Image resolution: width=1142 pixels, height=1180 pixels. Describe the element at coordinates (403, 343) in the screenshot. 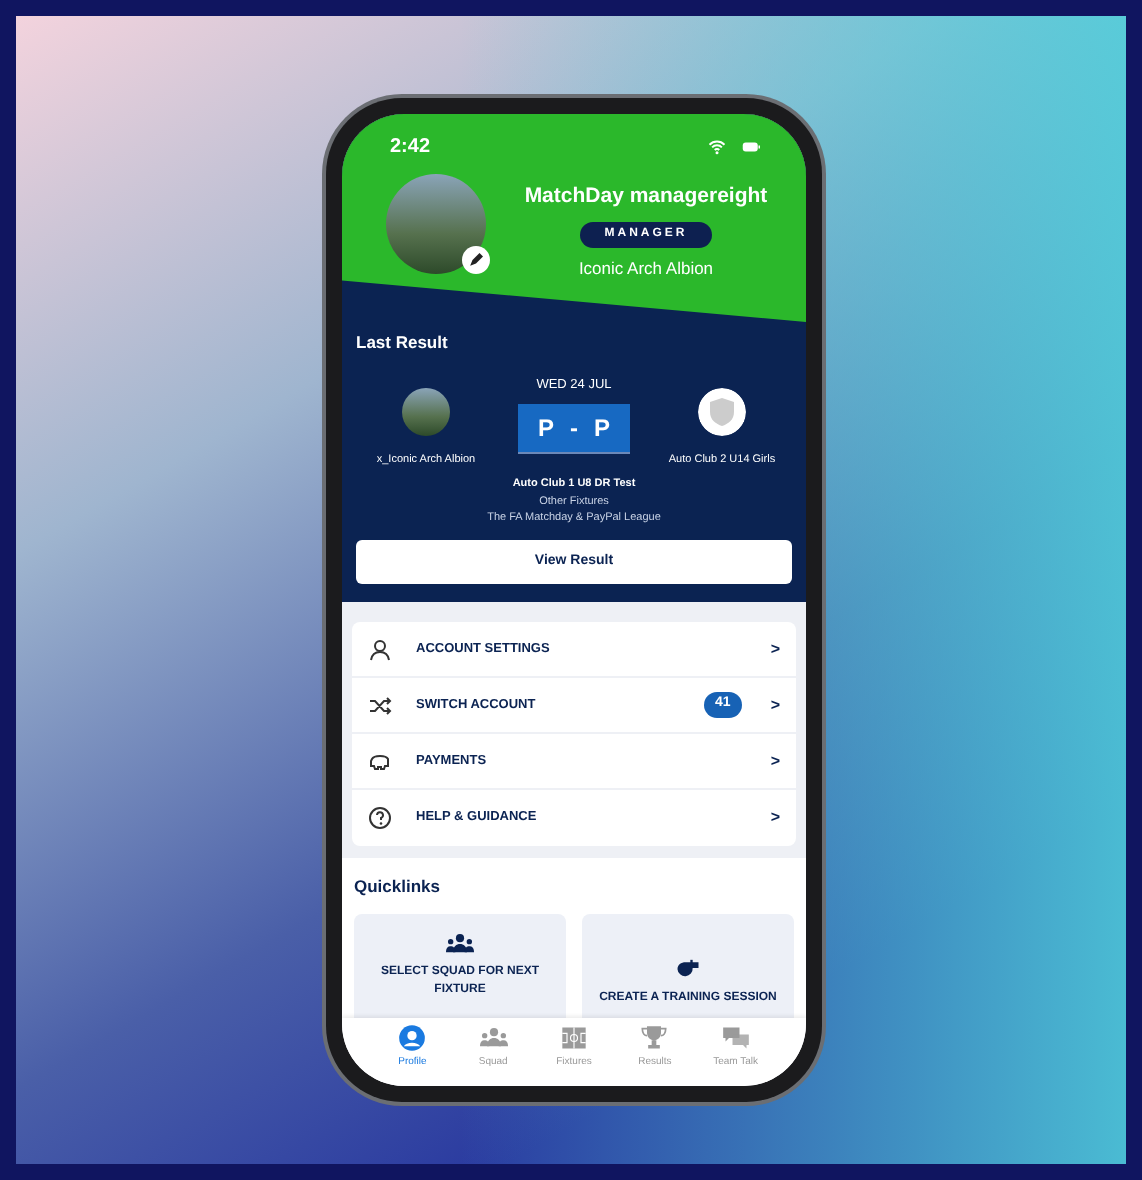

I see `section-title: Last Result` at that location.